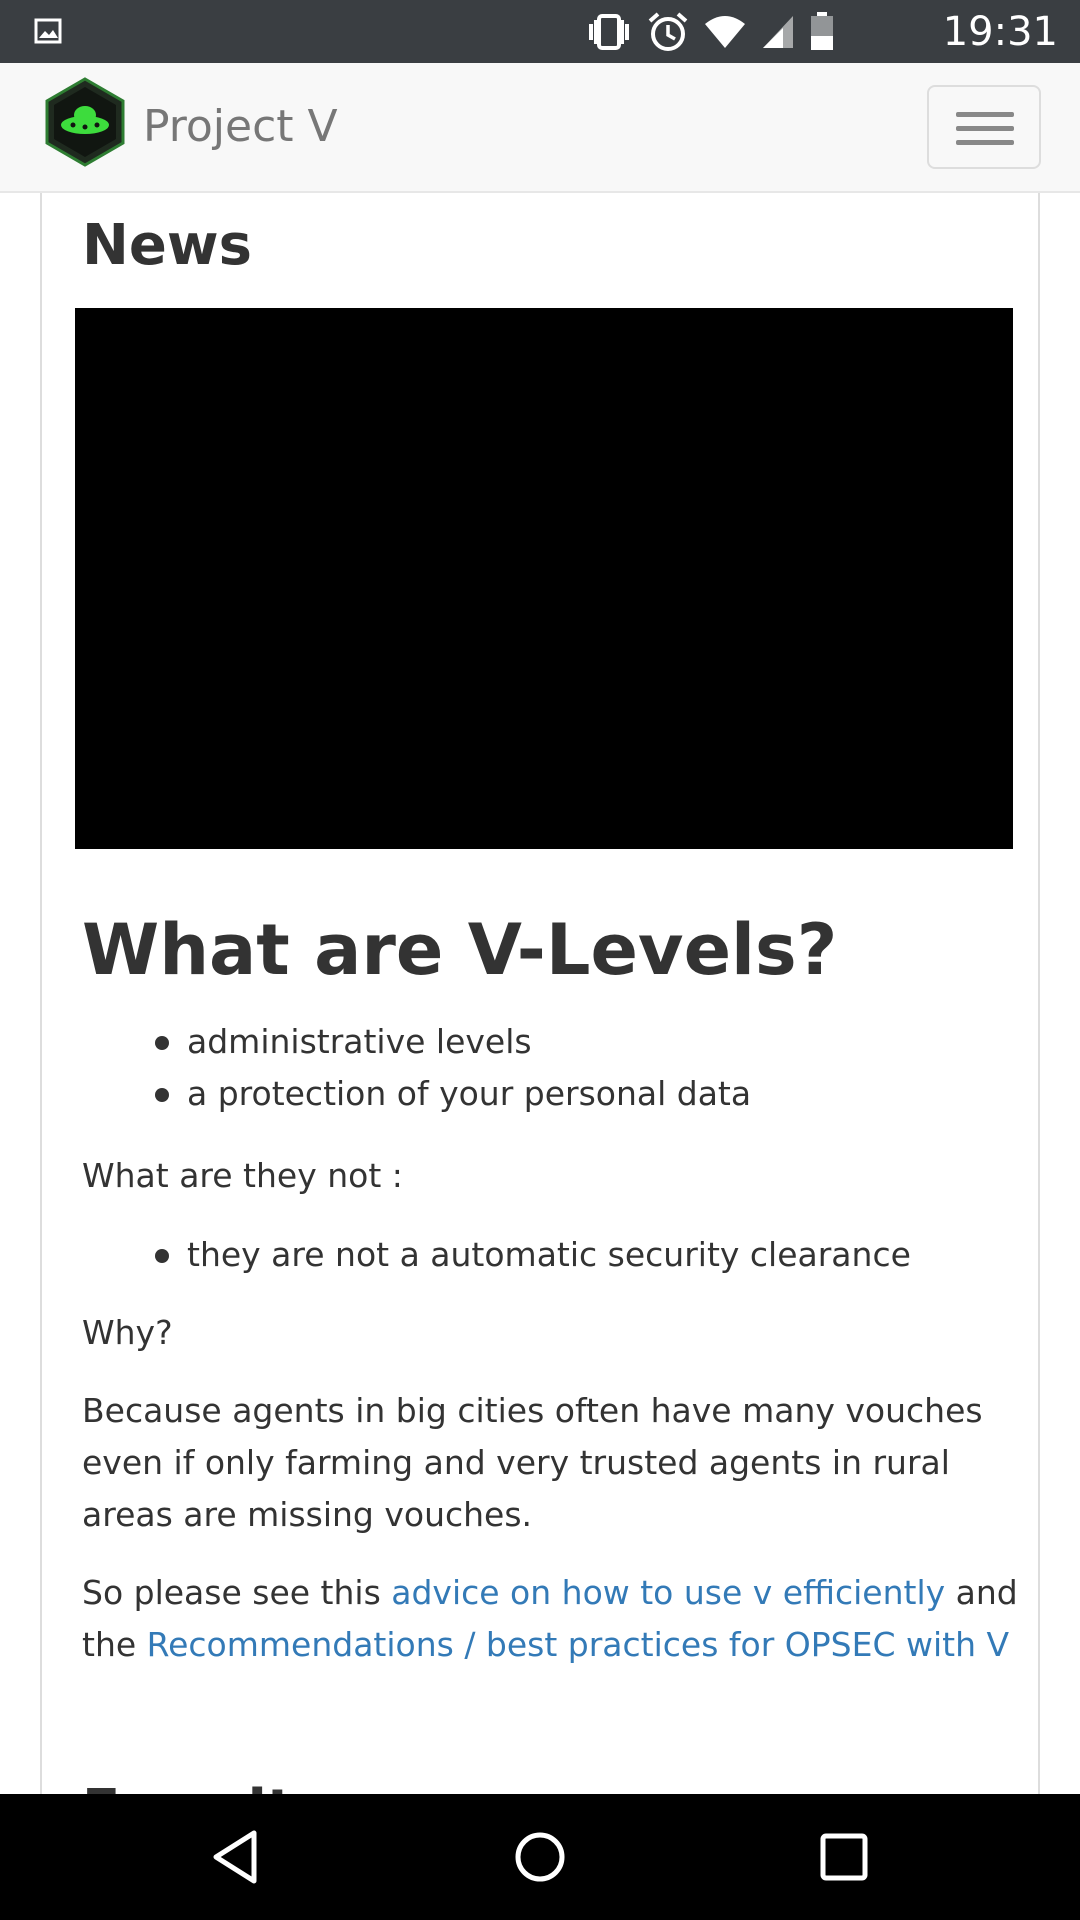 The height and width of the screenshot is (1920, 1080). I want to click on vibrate-icon, so click(609, 32).